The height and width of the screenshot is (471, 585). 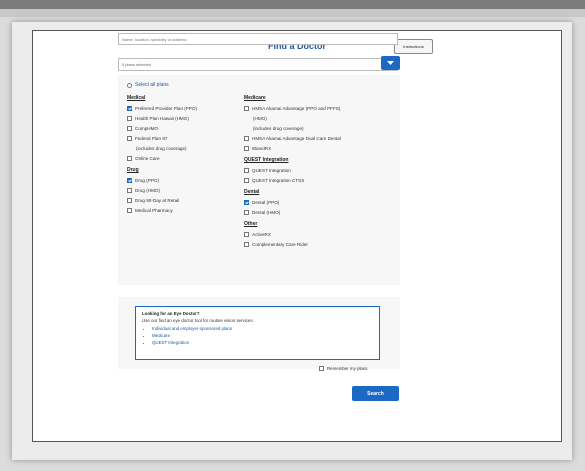 I want to click on eye-doctor-title: Looking for an Eye Doctor?, so click(x=171, y=313).